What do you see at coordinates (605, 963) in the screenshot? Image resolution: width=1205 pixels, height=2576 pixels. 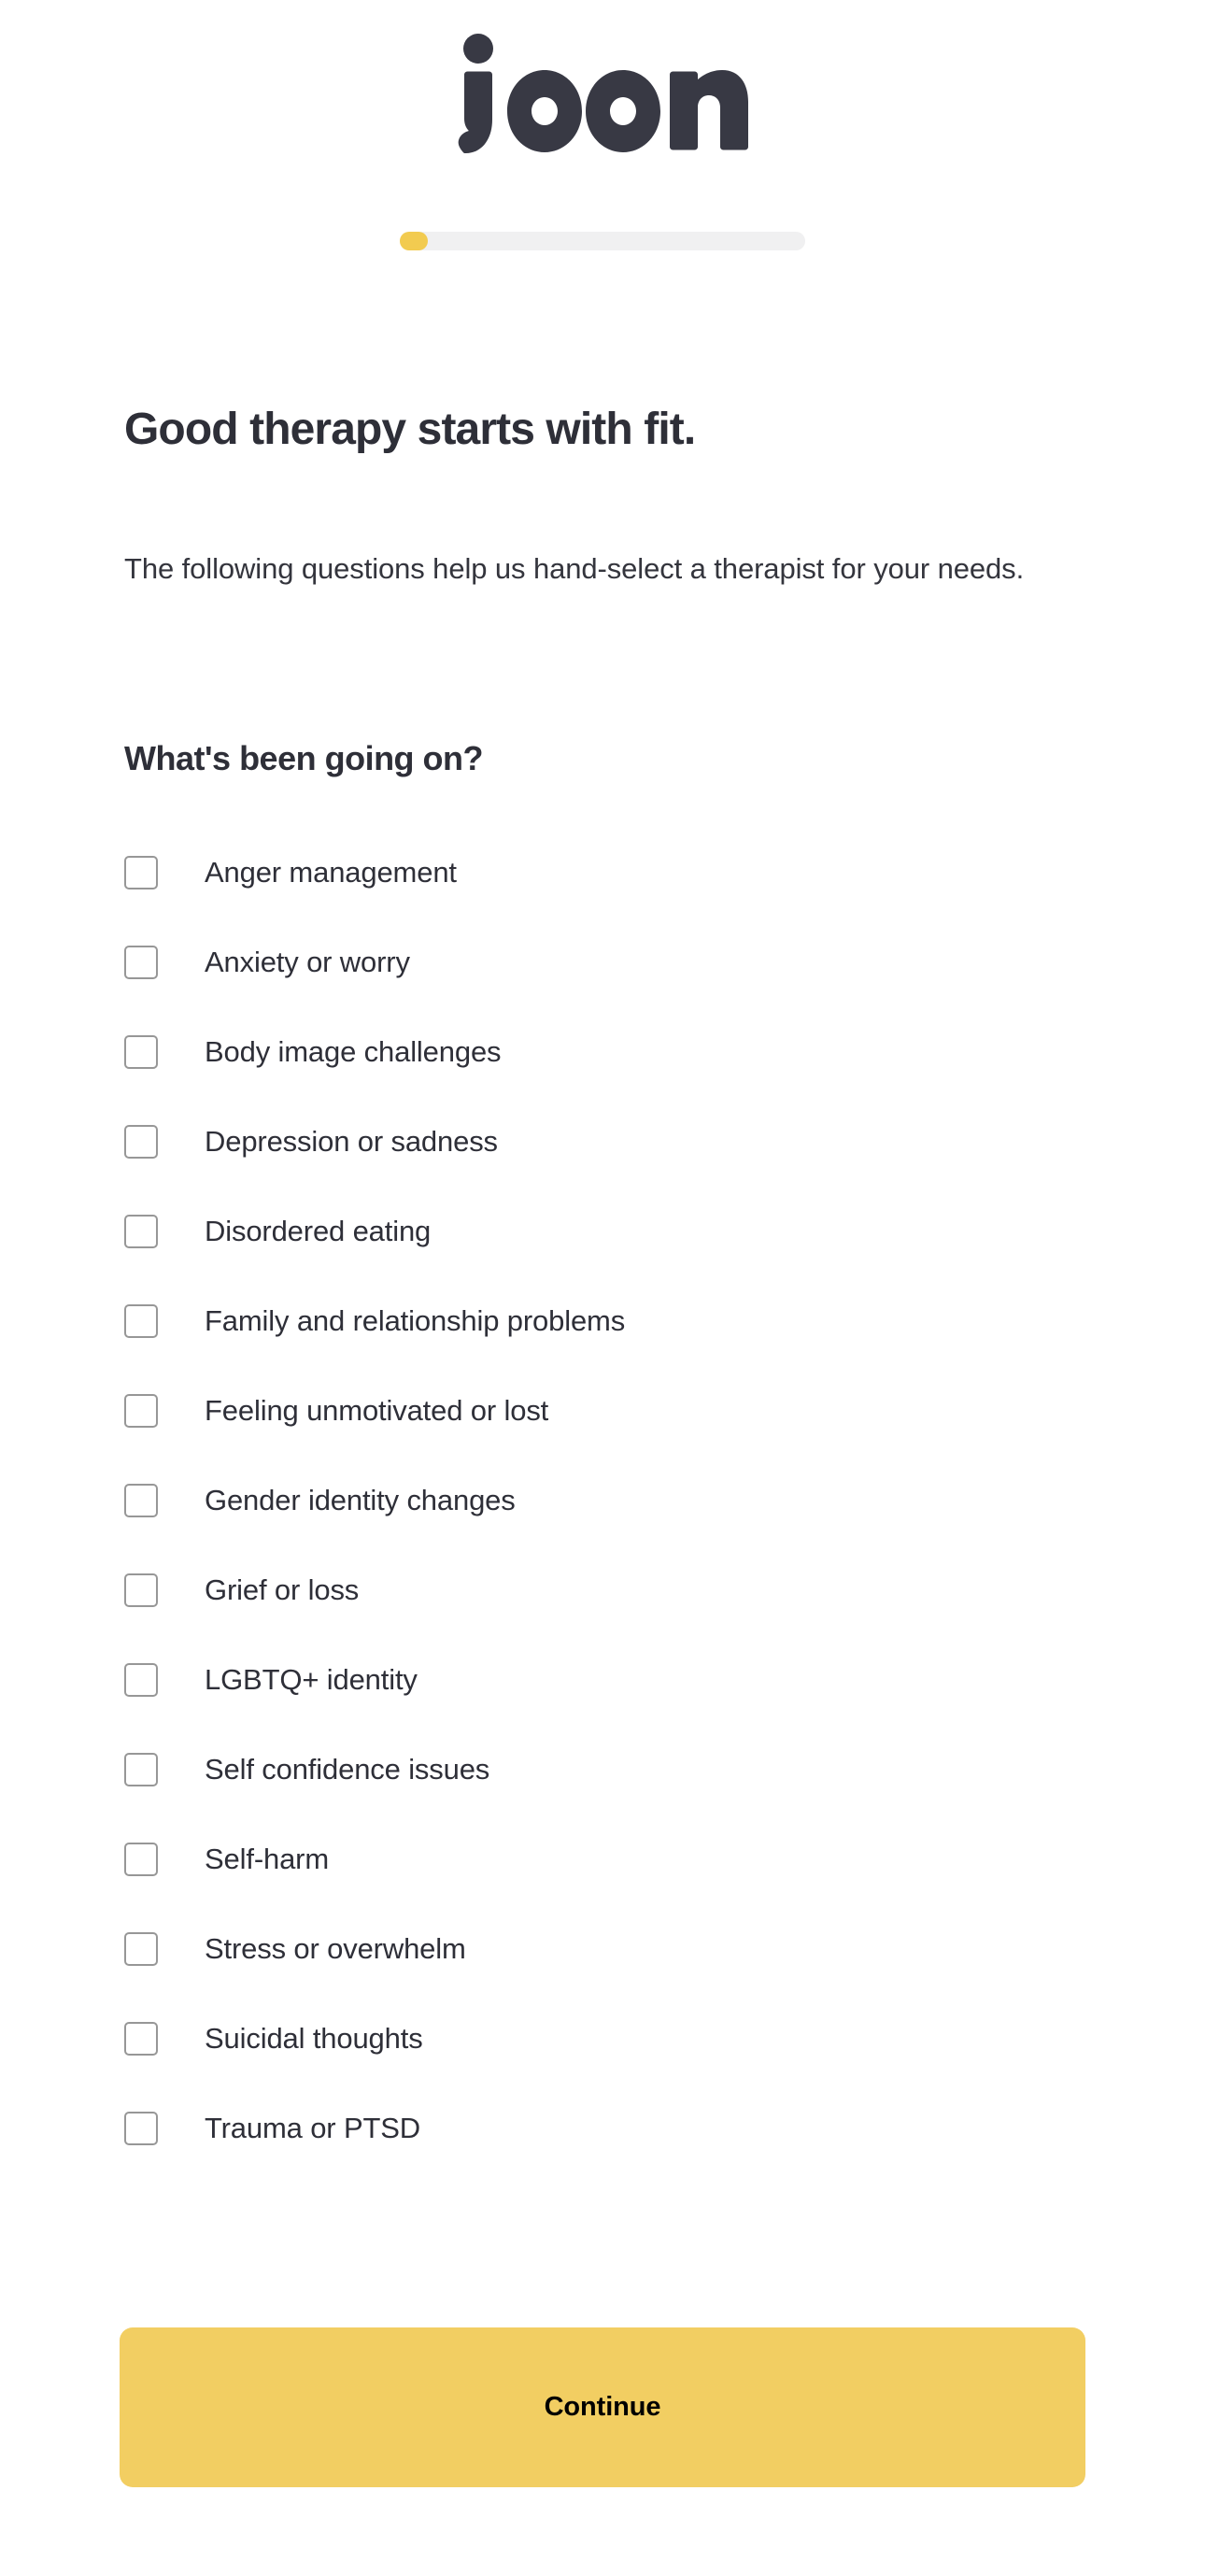 I see `list-item: Anxiety or worry` at bounding box center [605, 963].